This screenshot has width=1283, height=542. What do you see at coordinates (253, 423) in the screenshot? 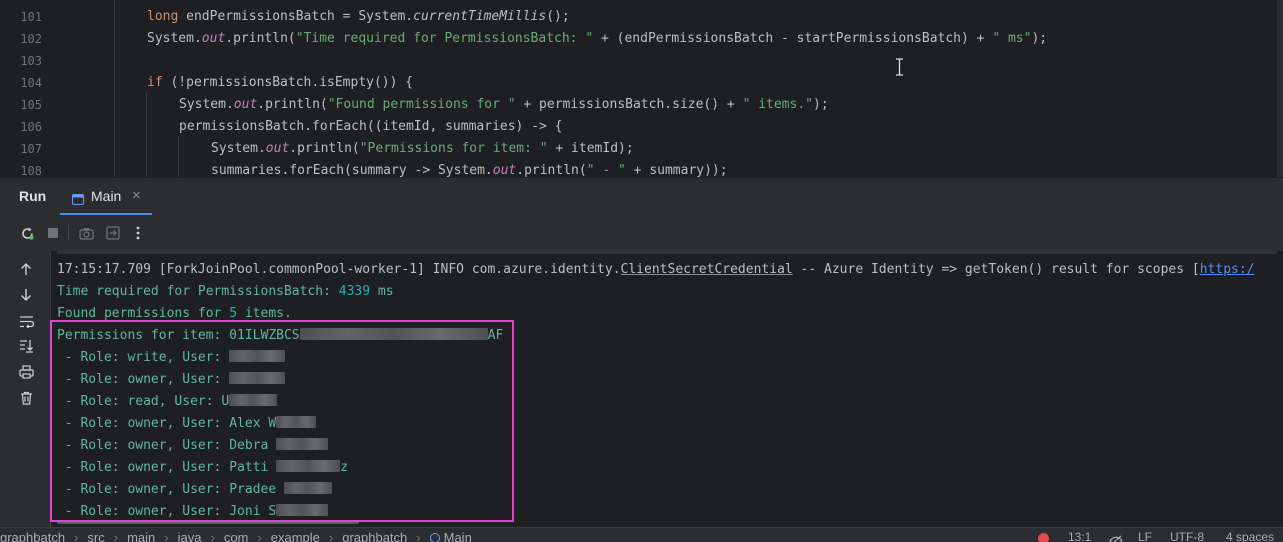
I see `user-value: Alex W` at bounding box center [253, 423].